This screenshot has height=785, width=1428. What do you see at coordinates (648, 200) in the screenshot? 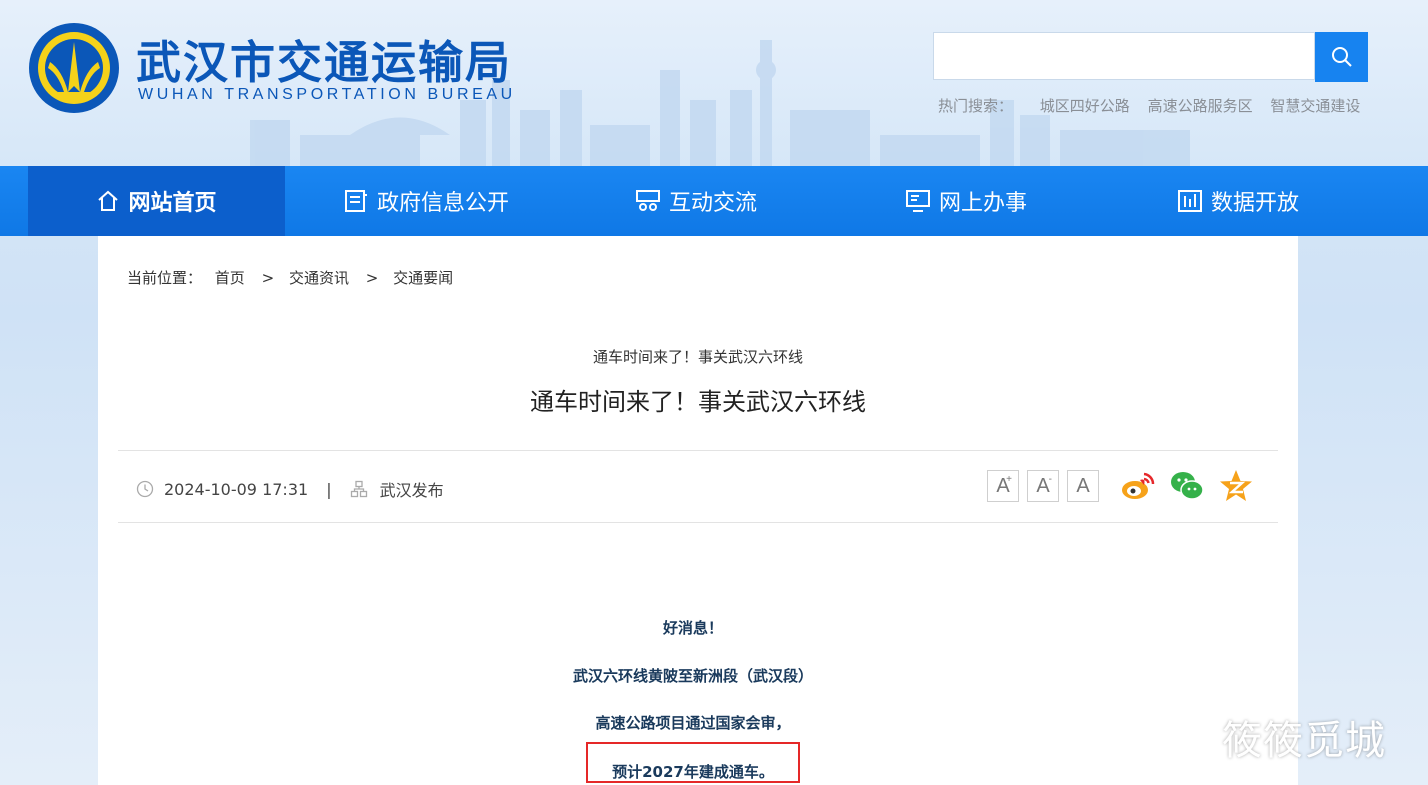
I see `interaction-icon` at bounding box center [648, 200].